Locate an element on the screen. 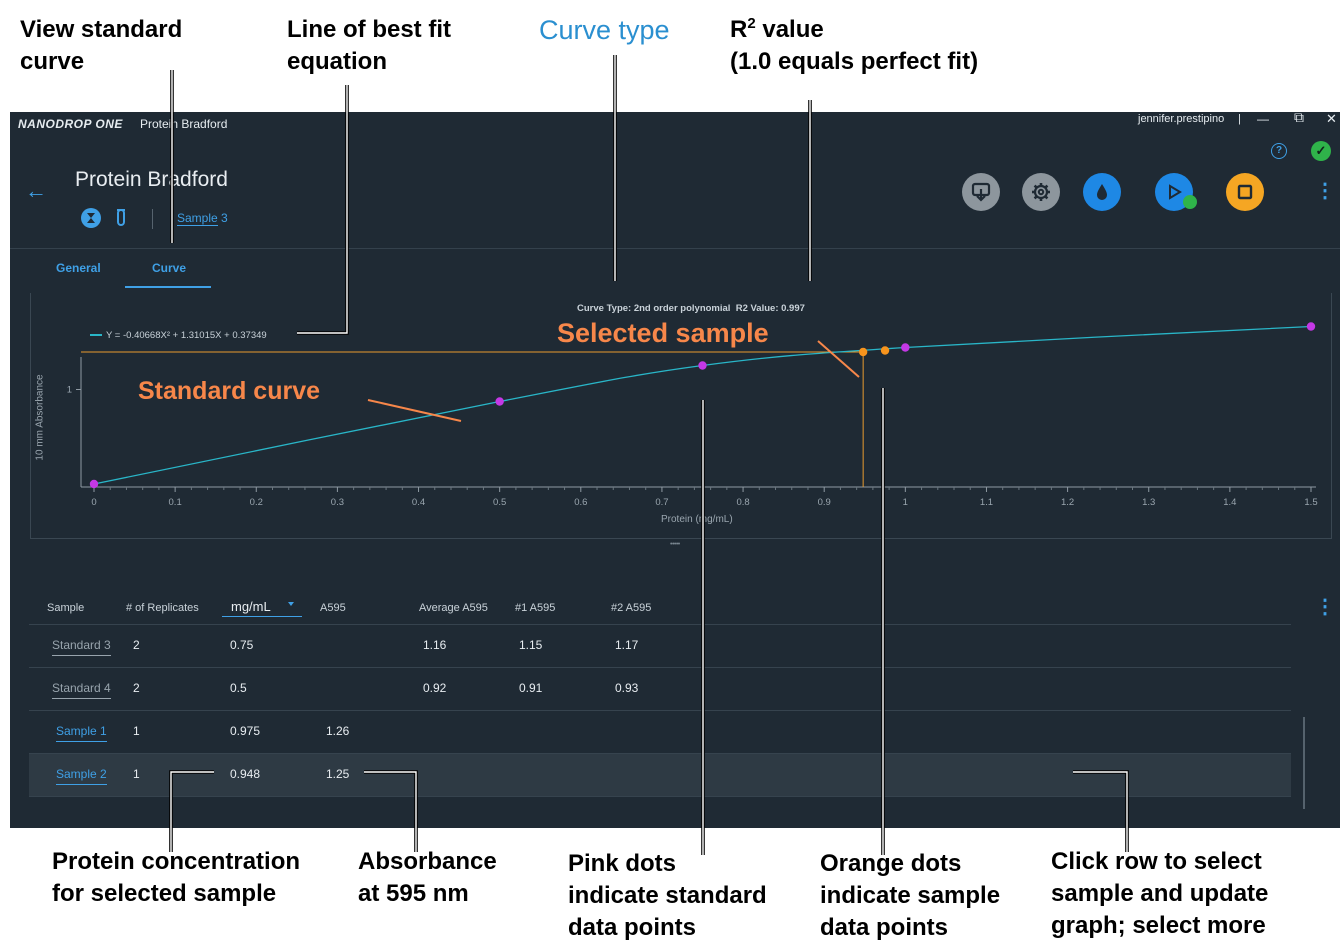 This screenshot has width=1340, height=944. row-rep1-a595: 1.15 is located at coordinates (531, 645).